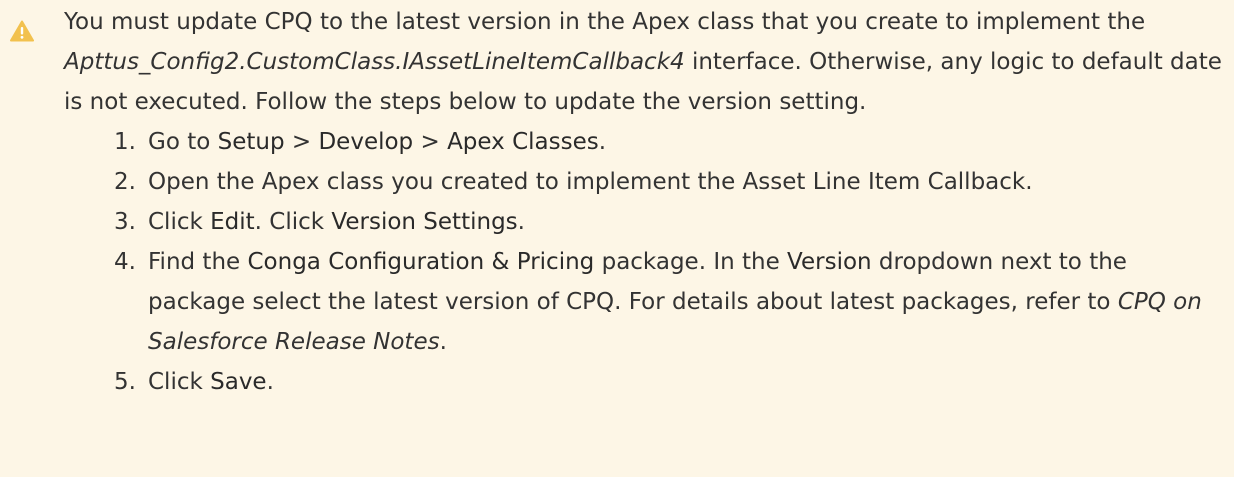  What do you see at coordinates (669, 382) in the screenshot?
I see `step-5: 5. Click Save.` at bounding box center [669, 382].